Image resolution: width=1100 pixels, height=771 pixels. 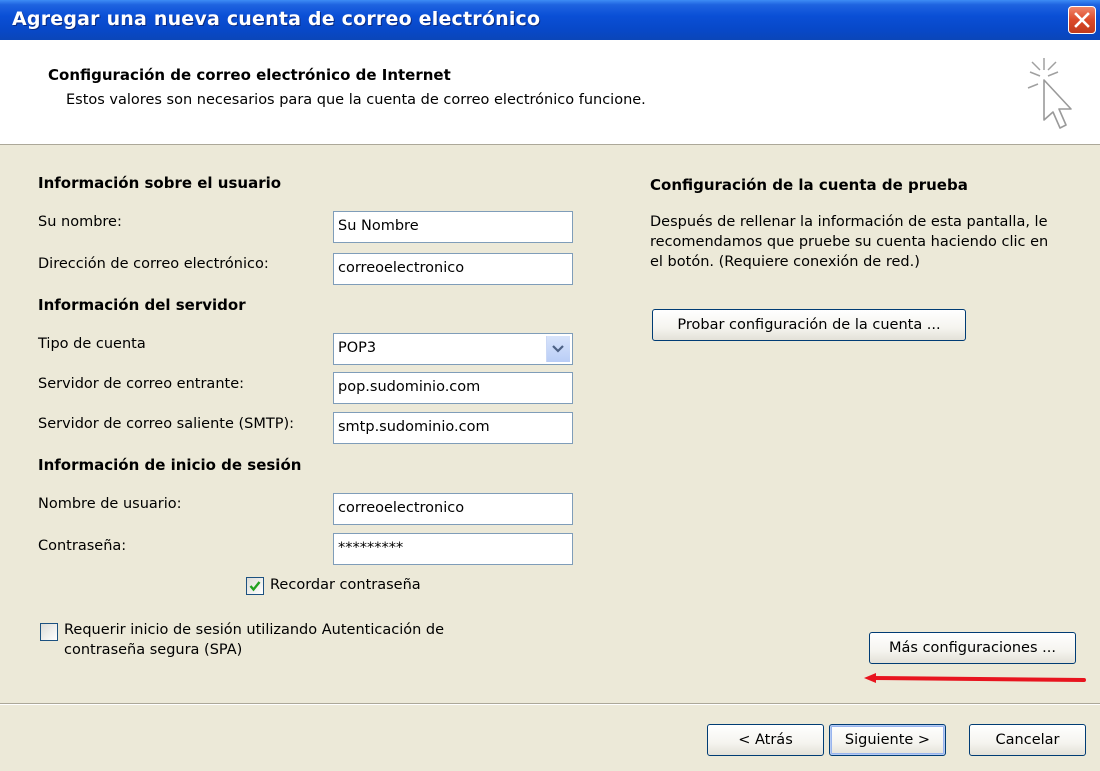 What do you see at coordinates (153, 264) in the screenshot?
I see `email-label: Dirección de correo electrónico:` at bounding box center [153, 264].